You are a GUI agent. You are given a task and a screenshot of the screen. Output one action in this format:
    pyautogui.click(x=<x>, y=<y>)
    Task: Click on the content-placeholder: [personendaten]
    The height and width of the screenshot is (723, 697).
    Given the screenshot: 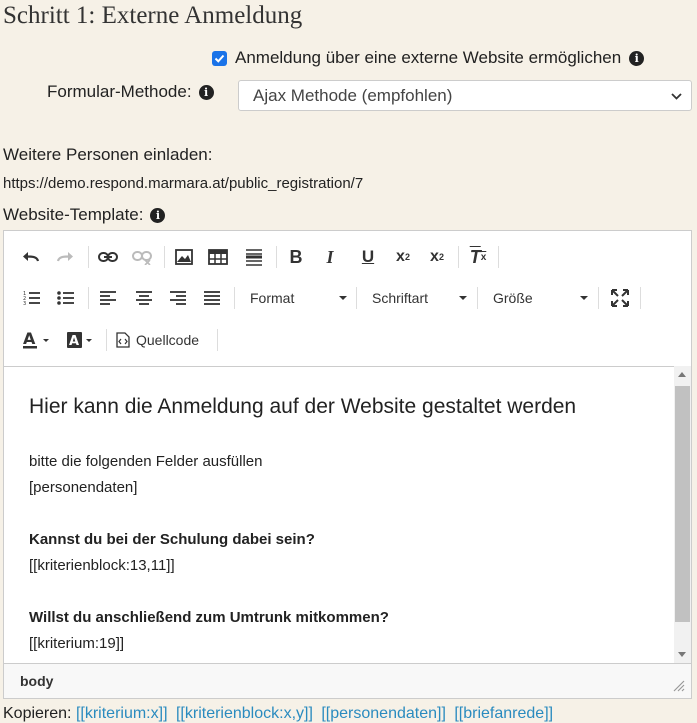 What is the action you would take?
    pyautogui.click(x=83, y=487)
    